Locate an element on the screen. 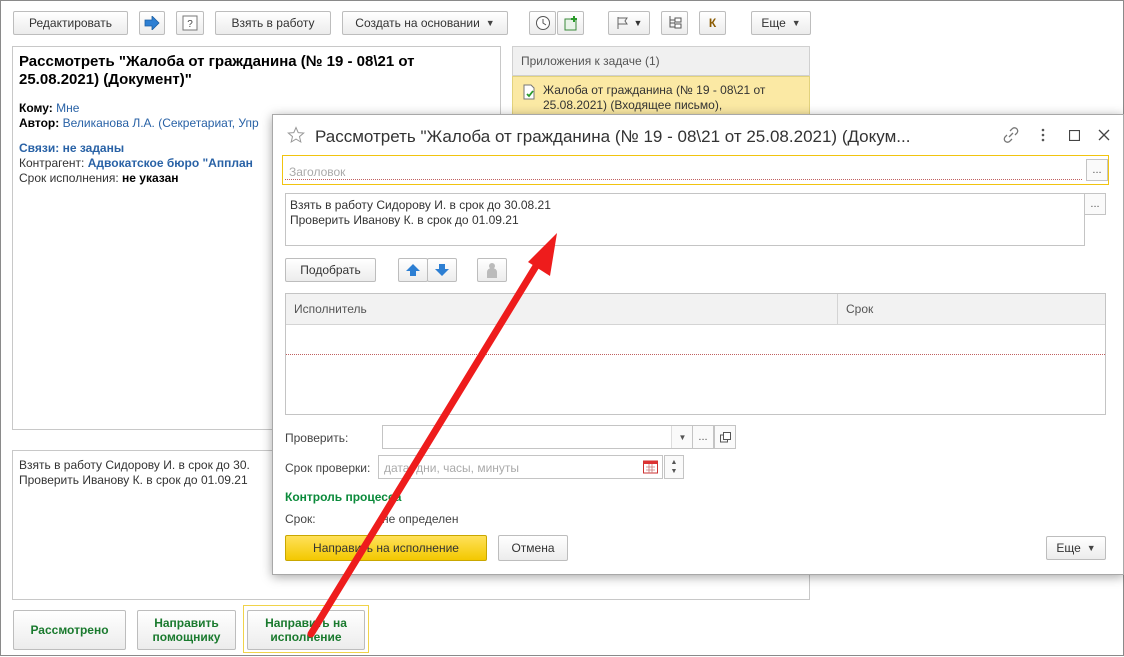  send-to-execution-submit-button: Направить на исполнение is located at coordinates (386, 548).